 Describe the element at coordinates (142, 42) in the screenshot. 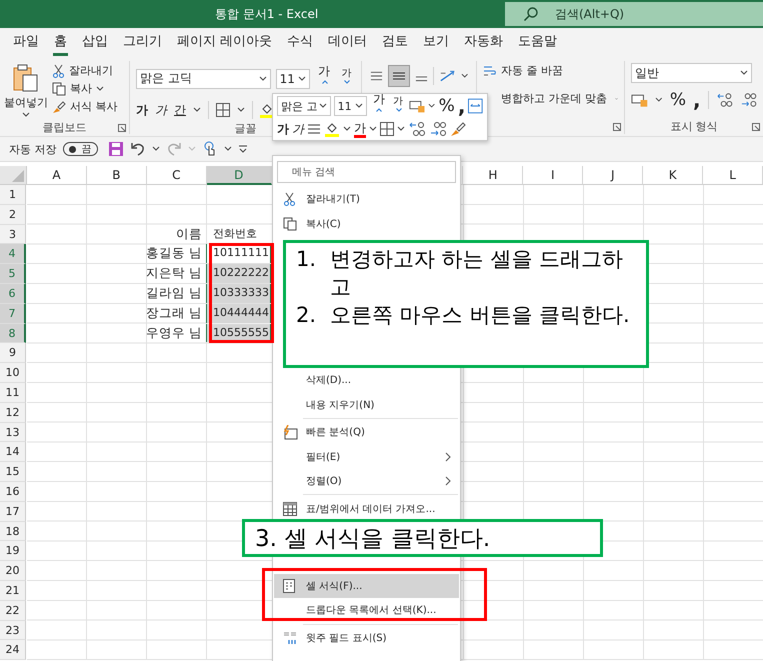

I see `ribbon-tab: 그리기` at that location.